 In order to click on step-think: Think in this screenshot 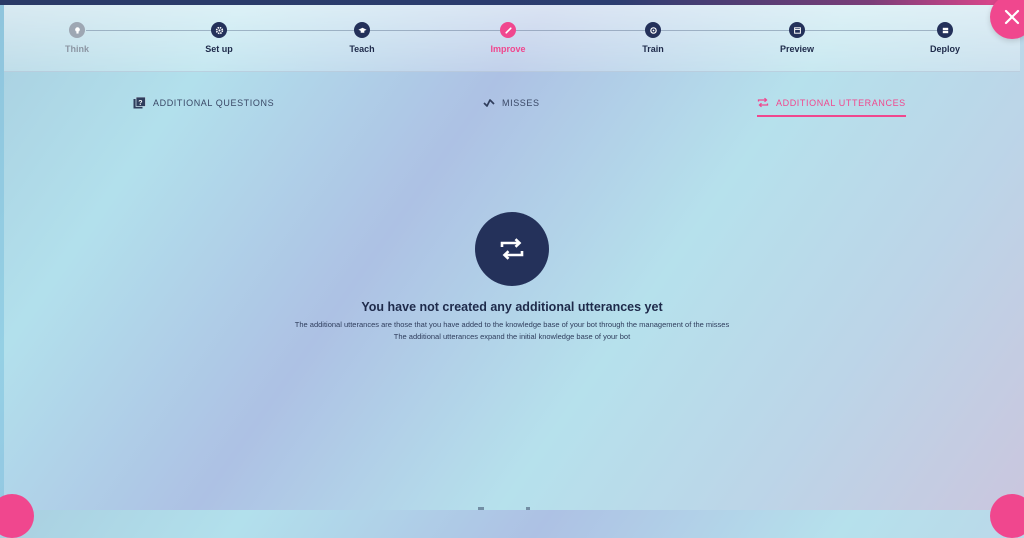, I will do `click(77, 38)`.